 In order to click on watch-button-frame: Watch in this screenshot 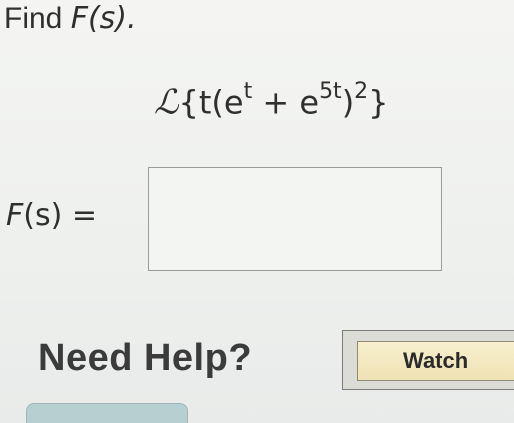, I will do `click(428, 360)`.